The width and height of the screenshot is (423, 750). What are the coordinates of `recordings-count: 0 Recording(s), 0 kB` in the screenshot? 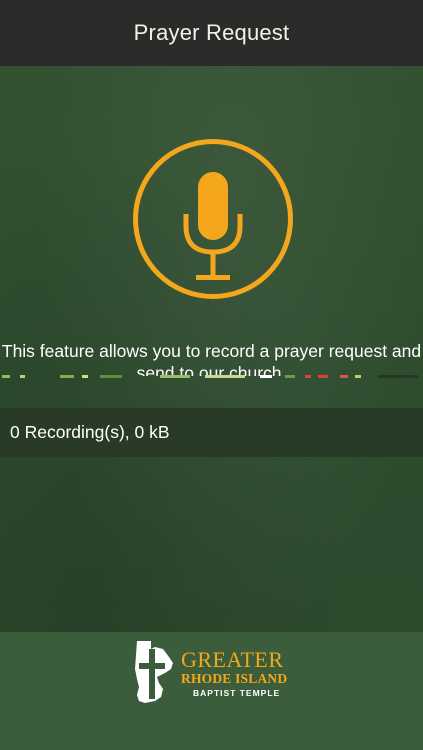 It's located at (90, 432).